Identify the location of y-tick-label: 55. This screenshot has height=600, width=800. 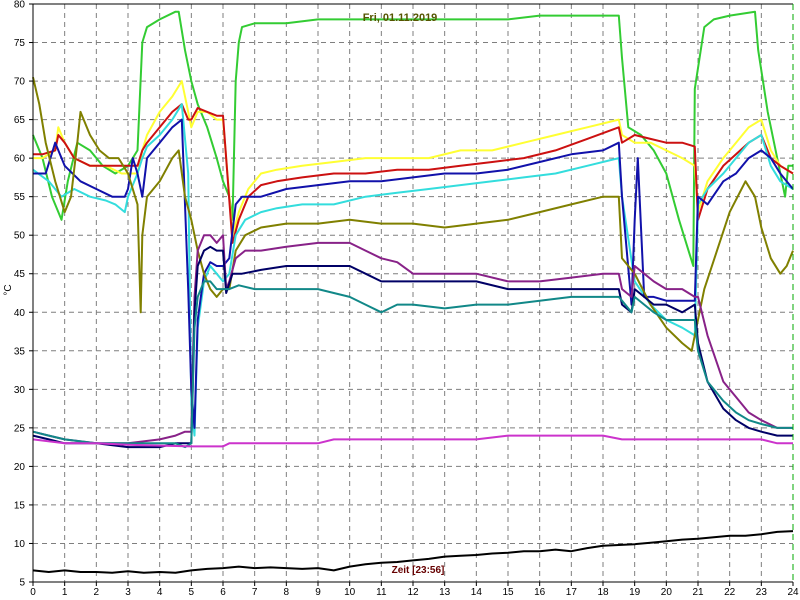
(20, 197).